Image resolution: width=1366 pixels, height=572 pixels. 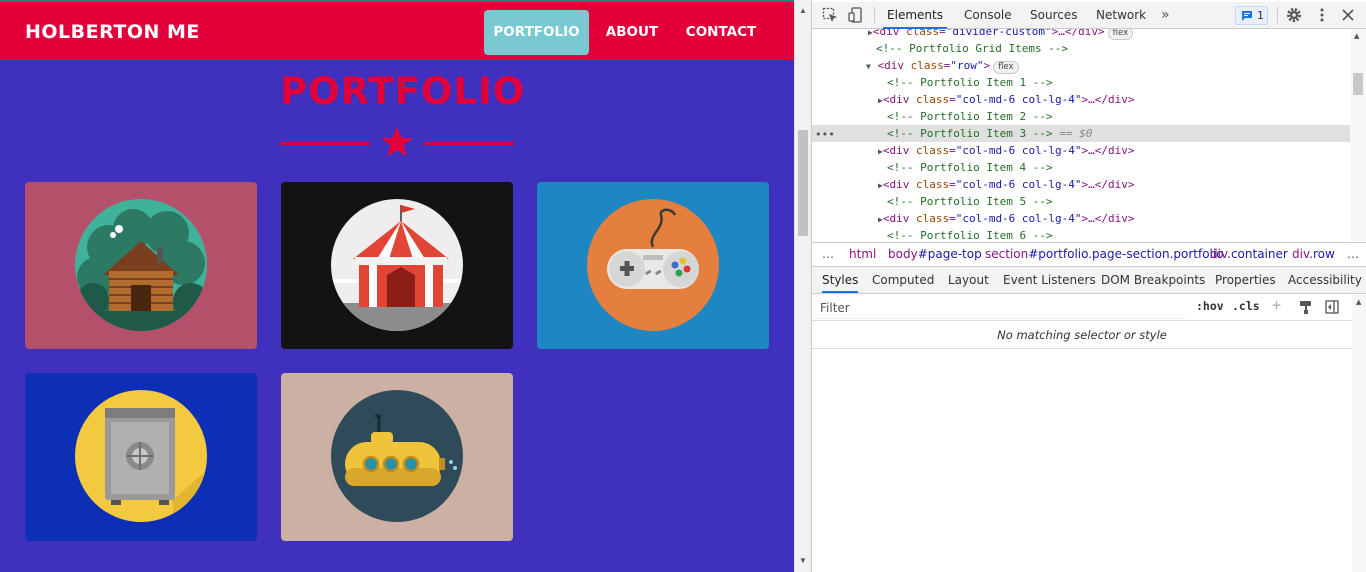 I want to click on tab-properties: Properties, so click(x=1245, y=280).